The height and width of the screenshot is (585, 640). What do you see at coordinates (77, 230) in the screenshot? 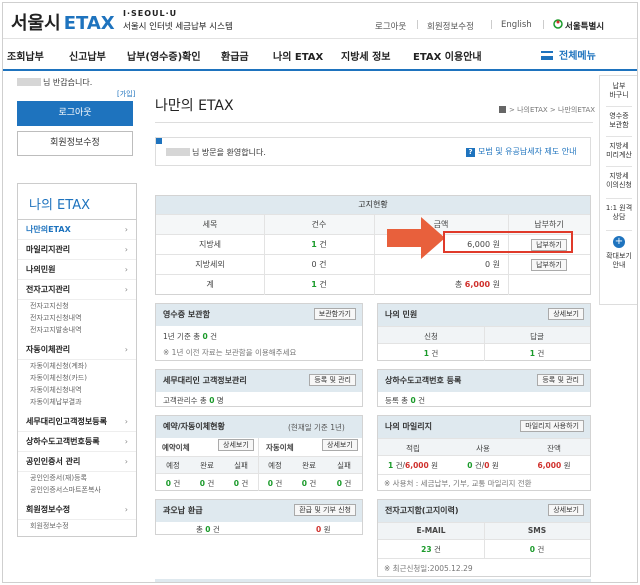
I see `lnb-item: 나만의ETAX ›` at bounding box center [77, 230].